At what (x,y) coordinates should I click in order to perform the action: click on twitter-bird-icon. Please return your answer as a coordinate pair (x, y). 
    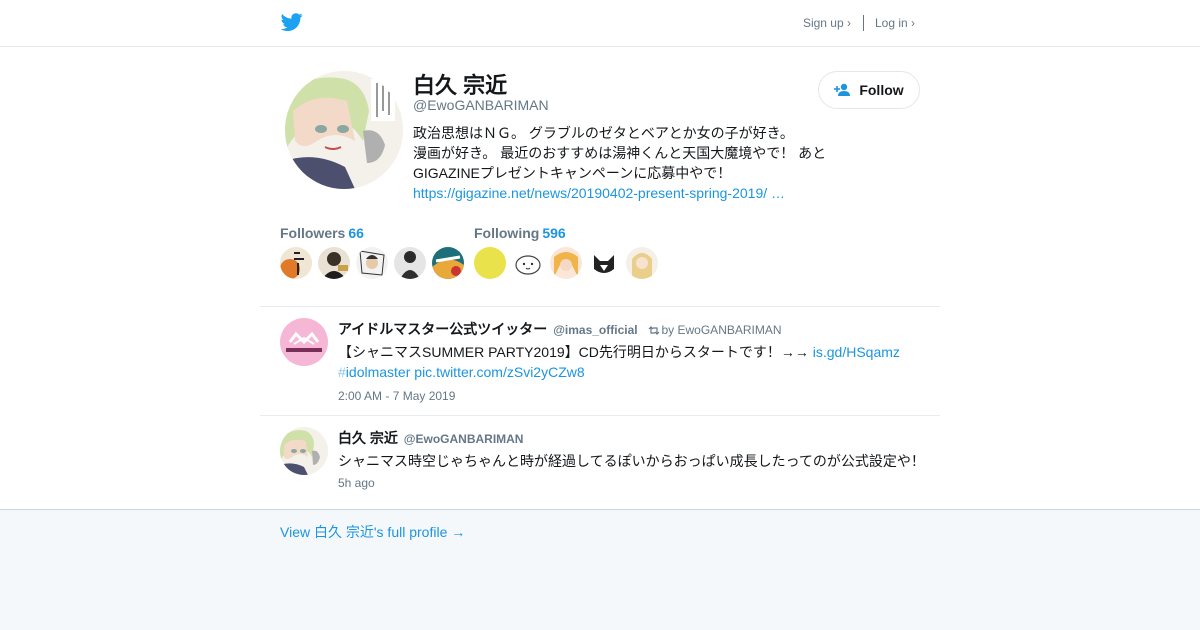
    Looking at the image, I should click on (292, 22).